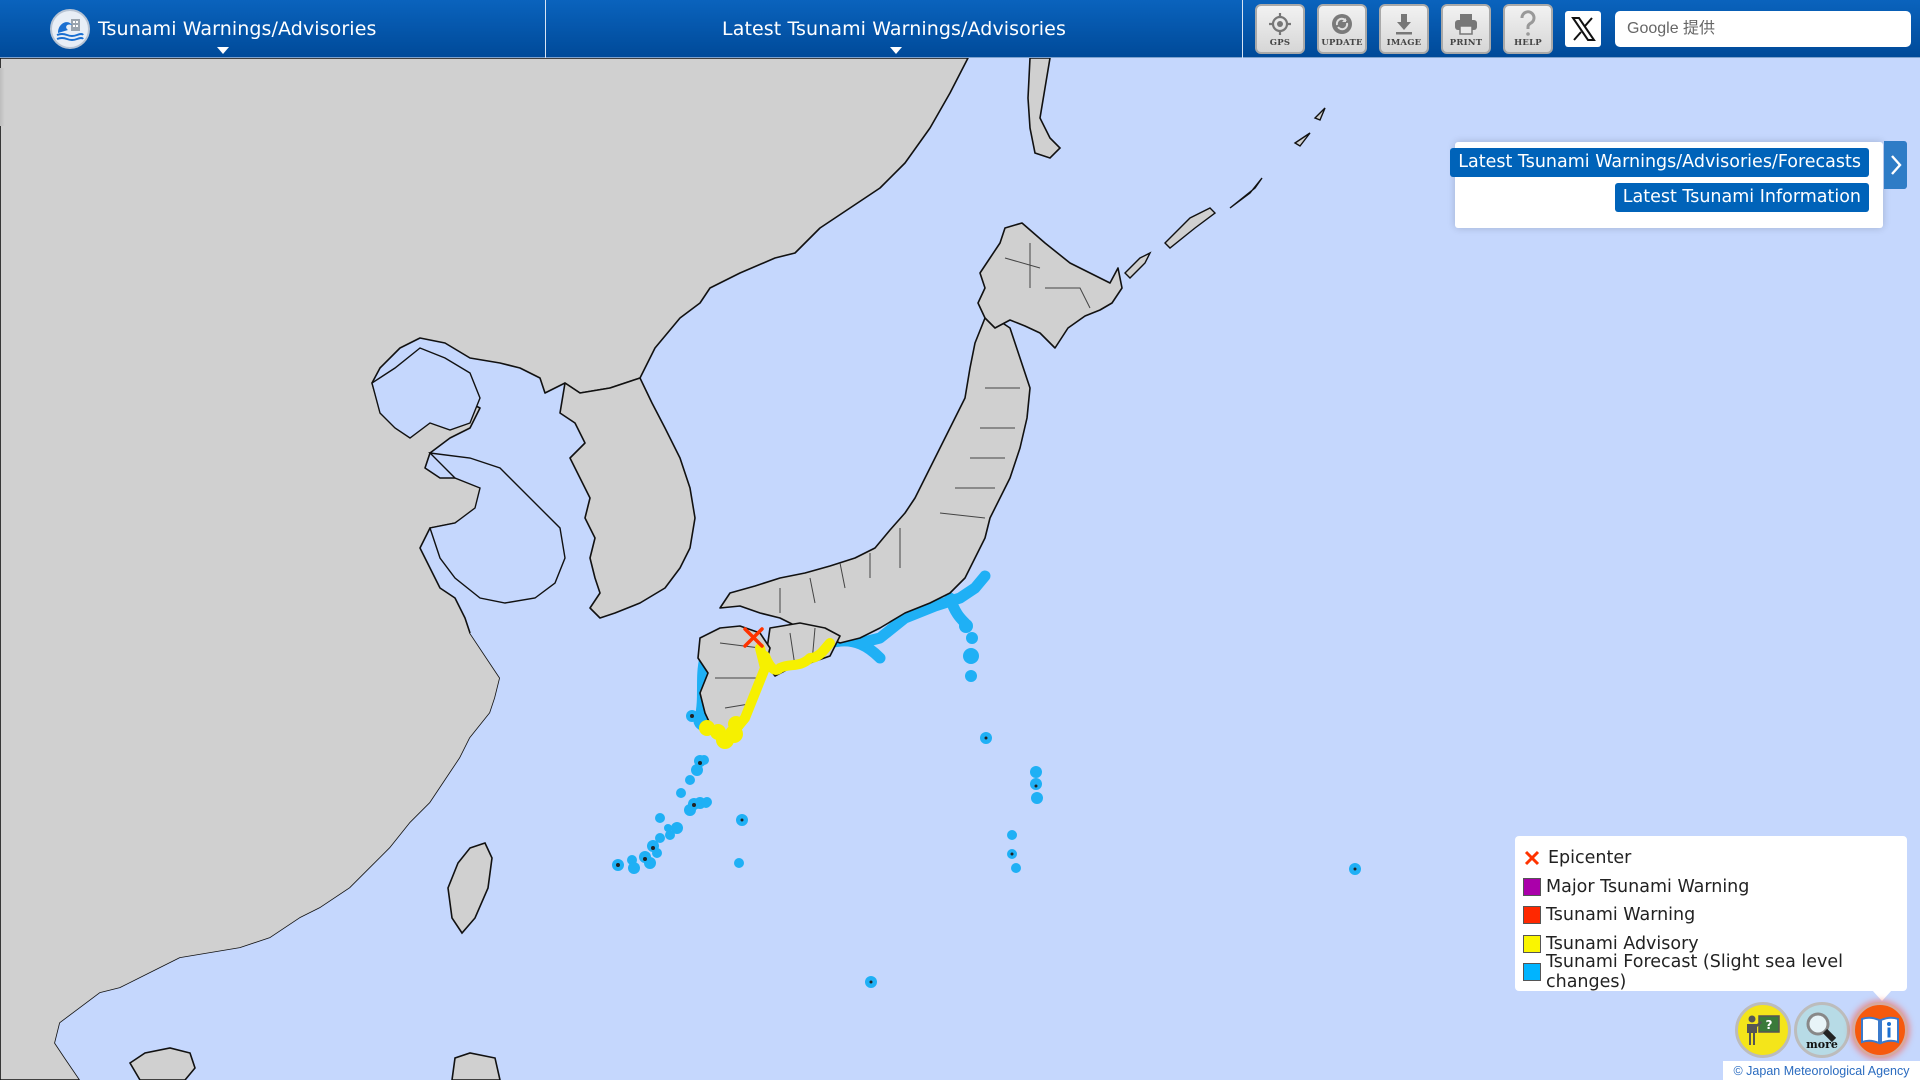  What do you see at coordinates (70, 29) in the screenshot?
I see `tsunami-logo-icon` at bounding box center [70, 29].